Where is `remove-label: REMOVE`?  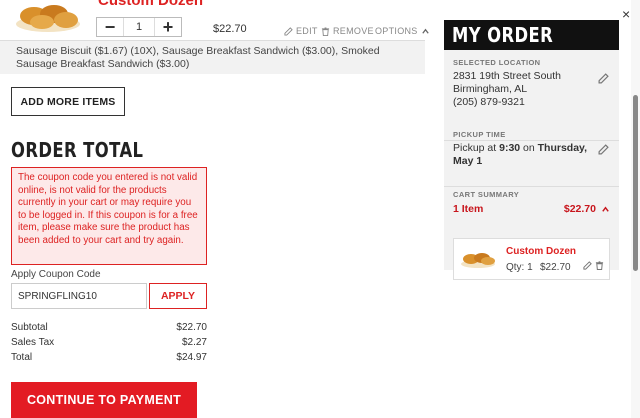 remove-label: REMOVE is located at coordinates (353, 31).